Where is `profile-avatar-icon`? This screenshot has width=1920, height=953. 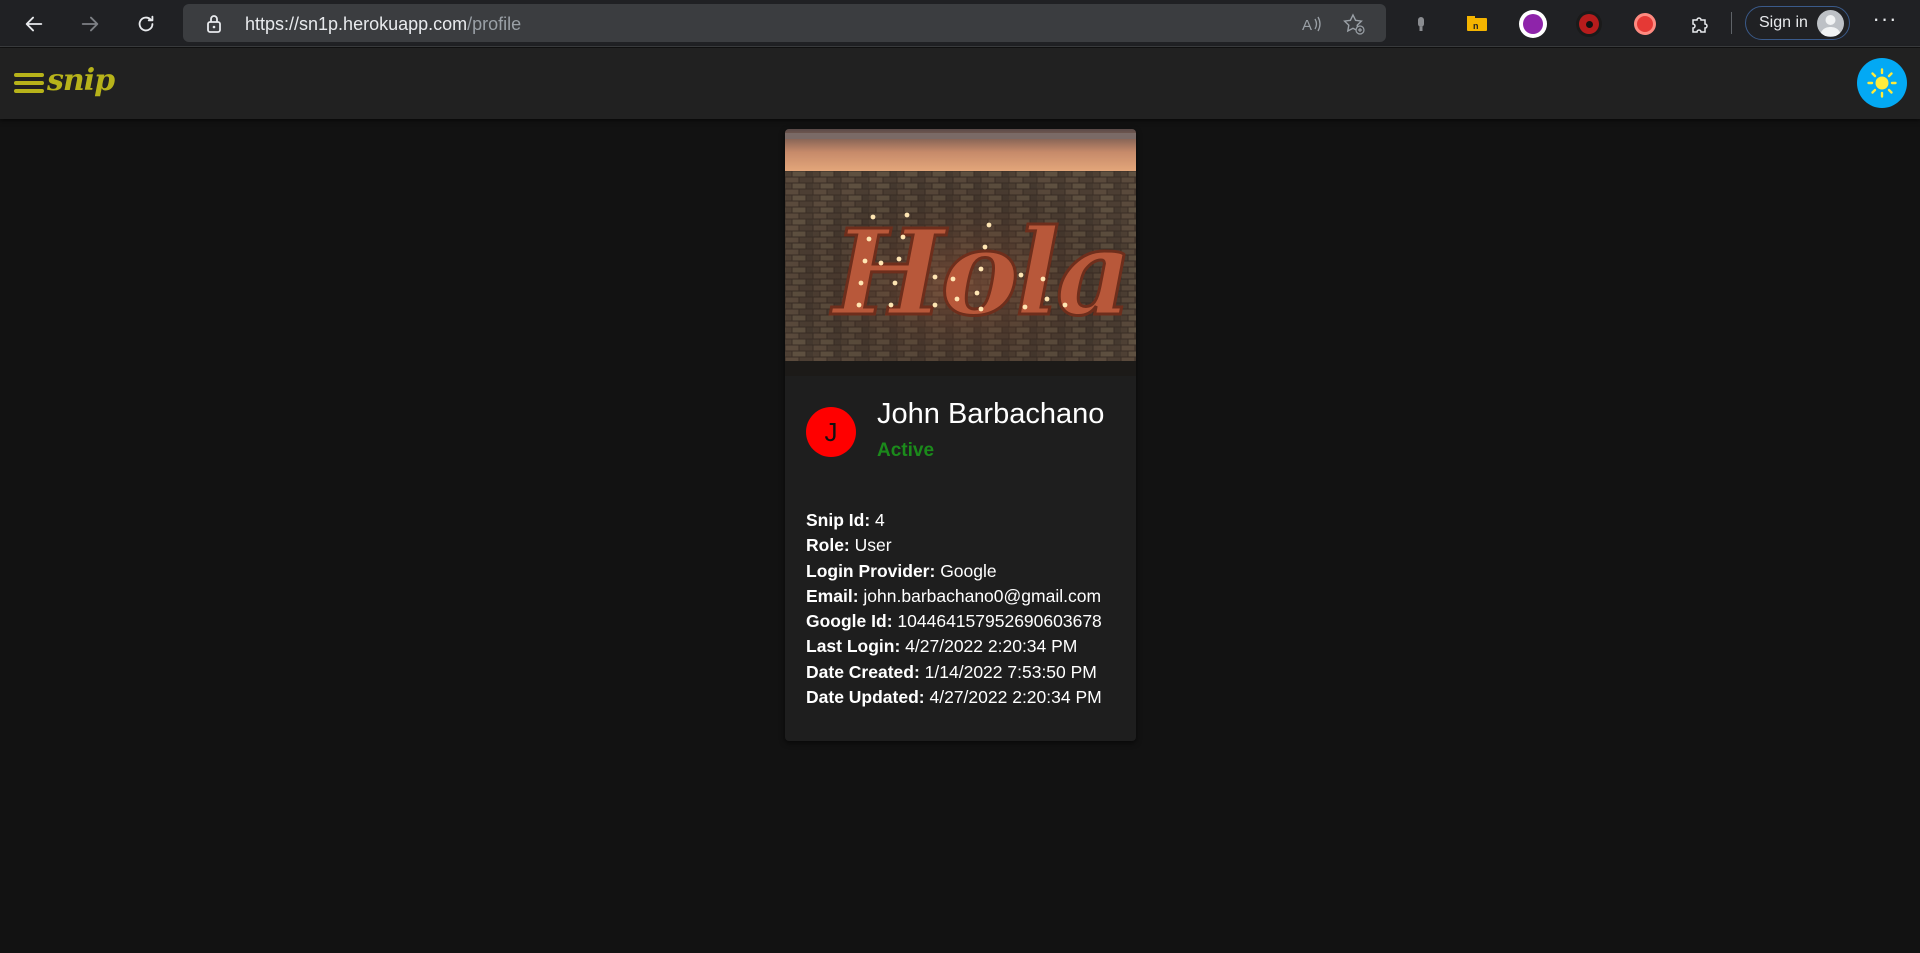
profile-avatar-icon is located at coordinates (1830, 23).